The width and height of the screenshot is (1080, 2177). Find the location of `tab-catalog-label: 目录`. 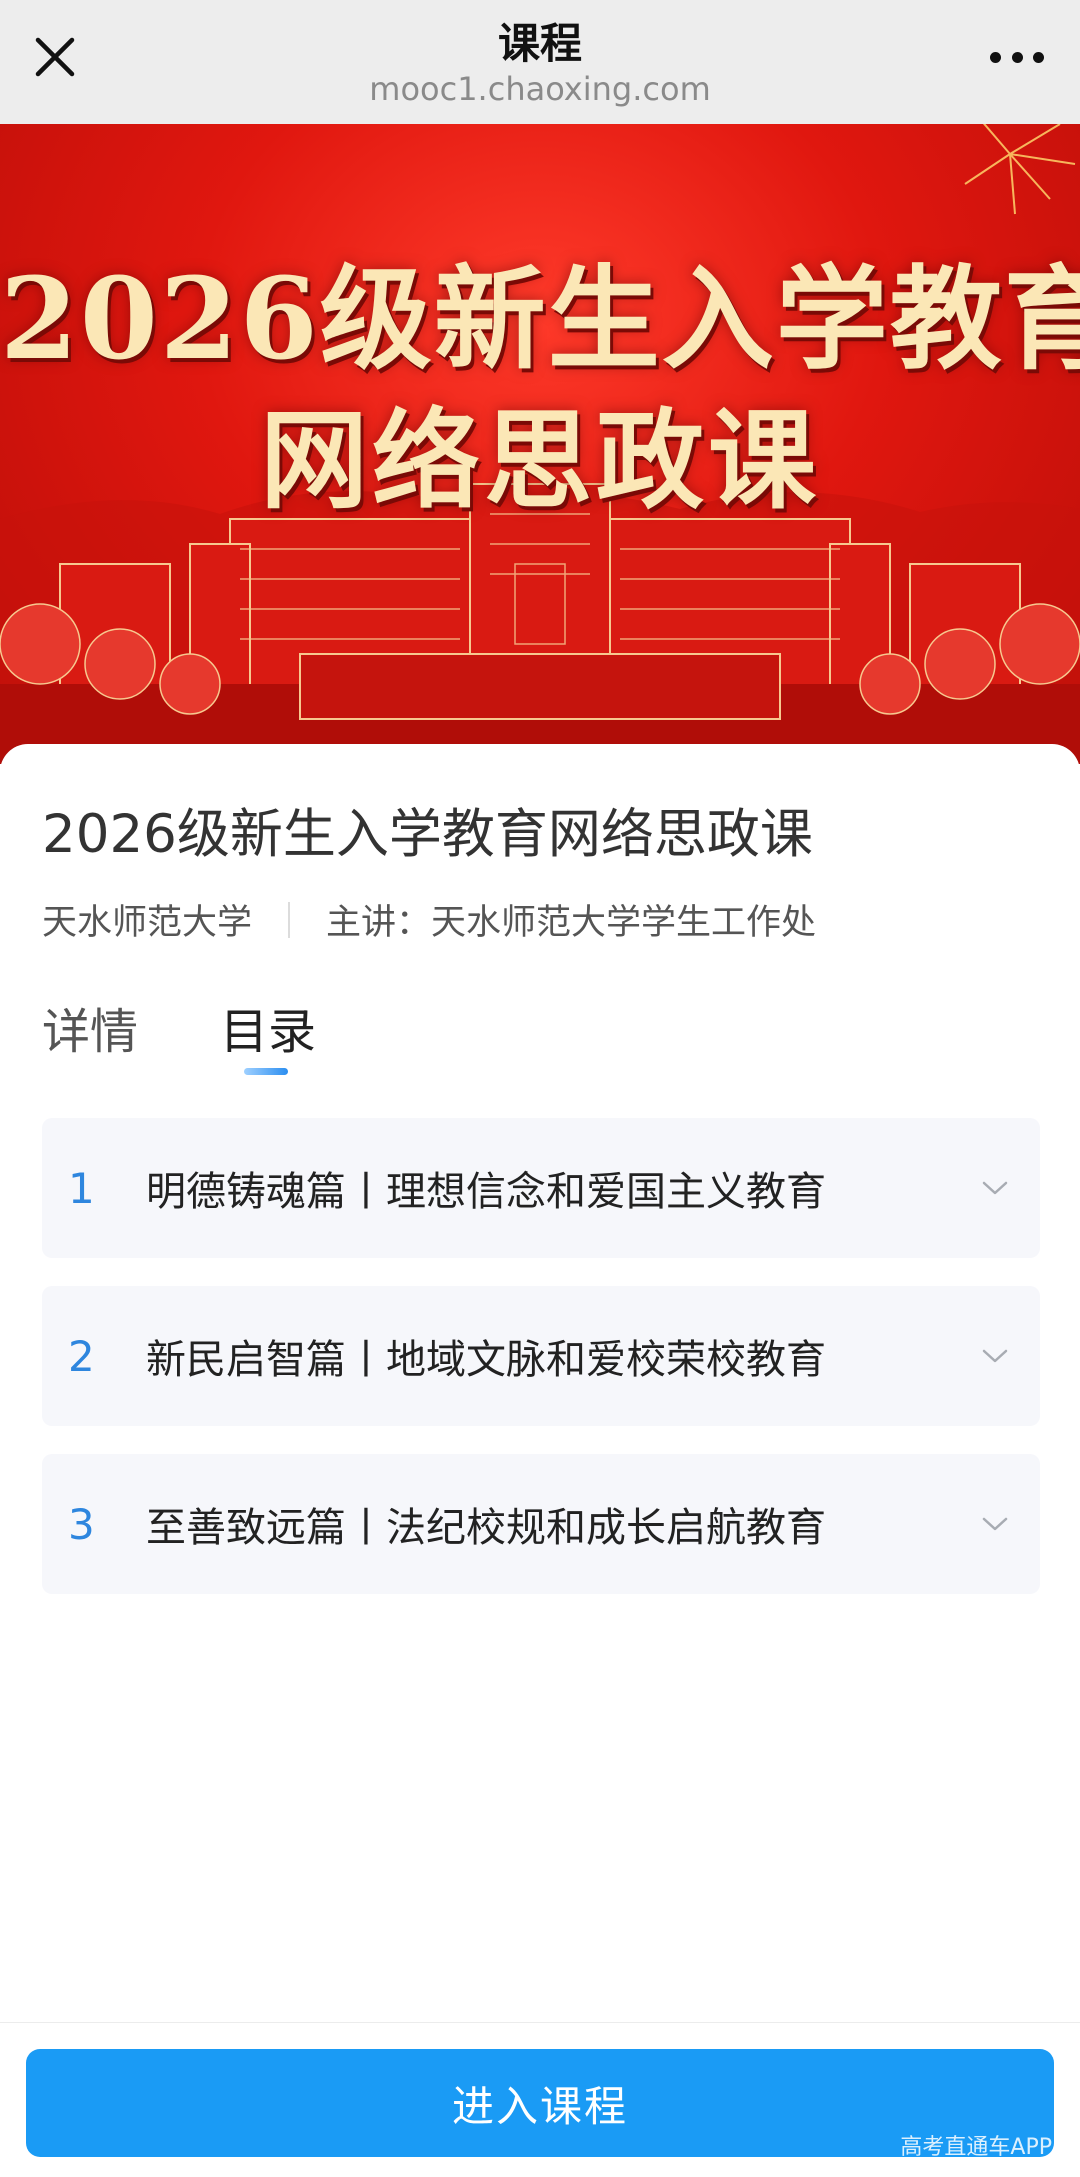

tab-catalog-label: 目录 is located at coordinates (268, 1032).